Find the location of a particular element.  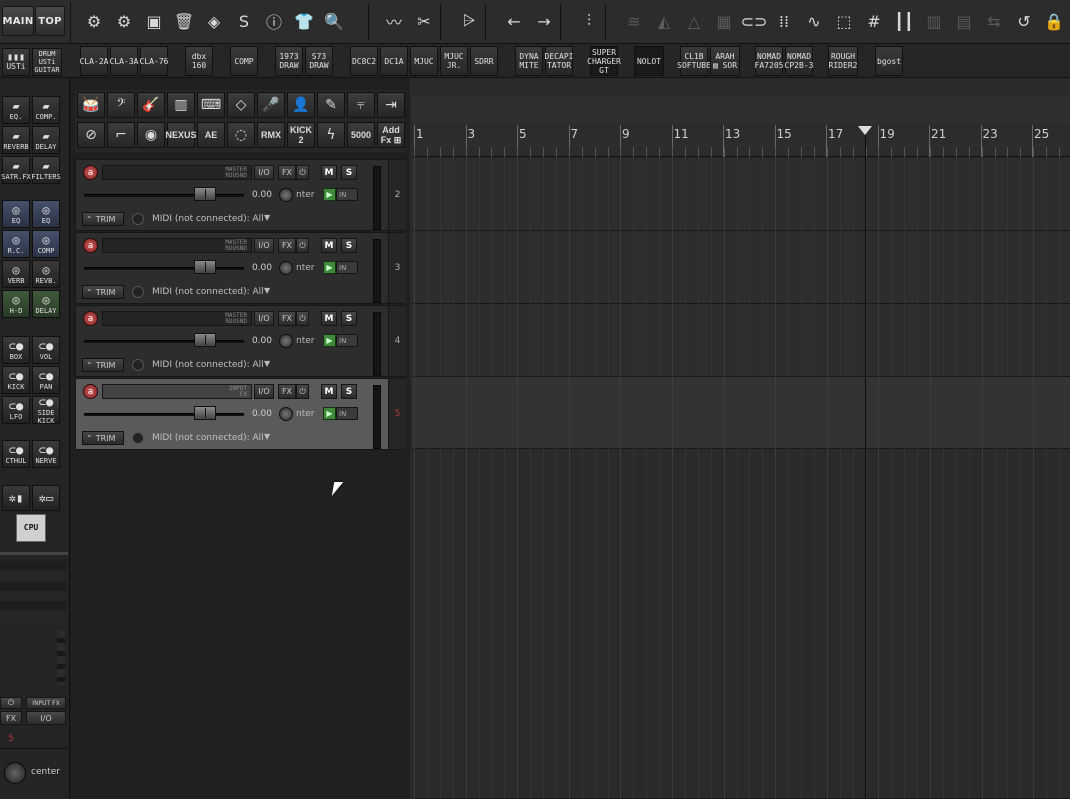

tshirt-icon: 👕 is located at coordinates (304, 21).